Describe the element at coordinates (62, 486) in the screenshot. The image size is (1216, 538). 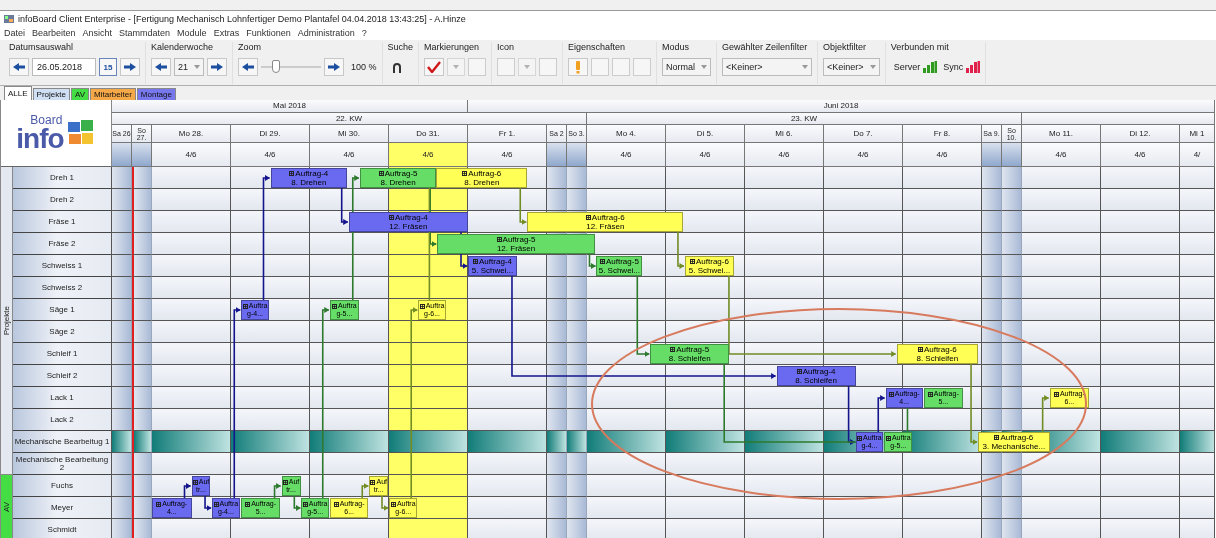
I see `row-label: Fuchs` at that location.